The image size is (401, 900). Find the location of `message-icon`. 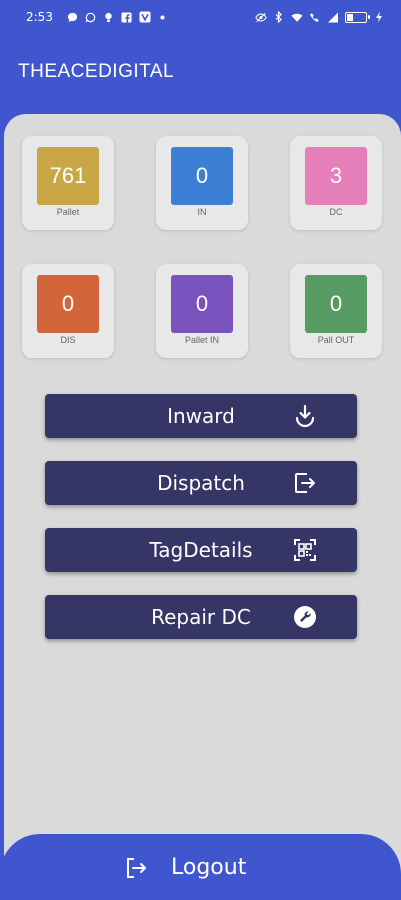

message-icon is located at coordinates (73, 17).